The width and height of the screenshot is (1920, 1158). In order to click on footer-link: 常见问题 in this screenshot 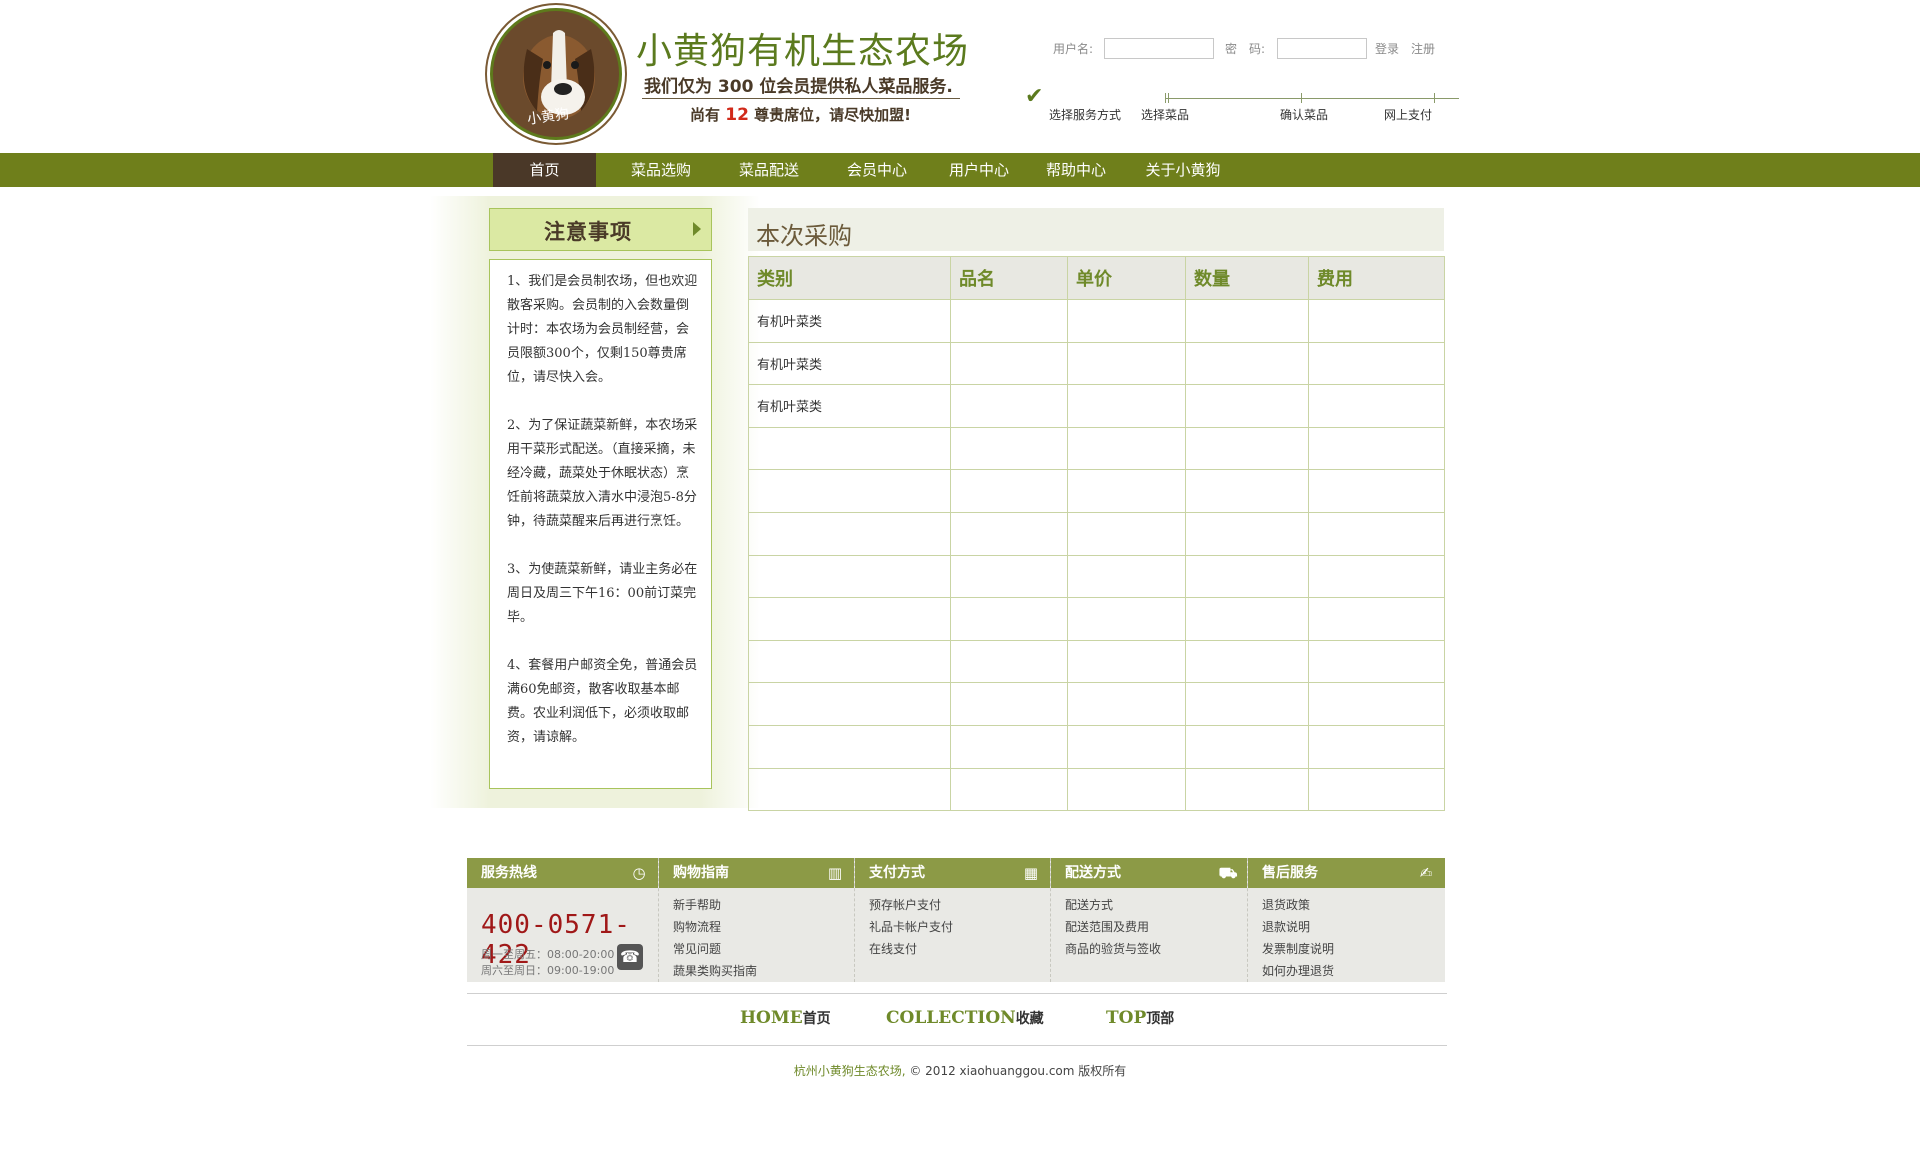, I will do `click(763, 949)`.